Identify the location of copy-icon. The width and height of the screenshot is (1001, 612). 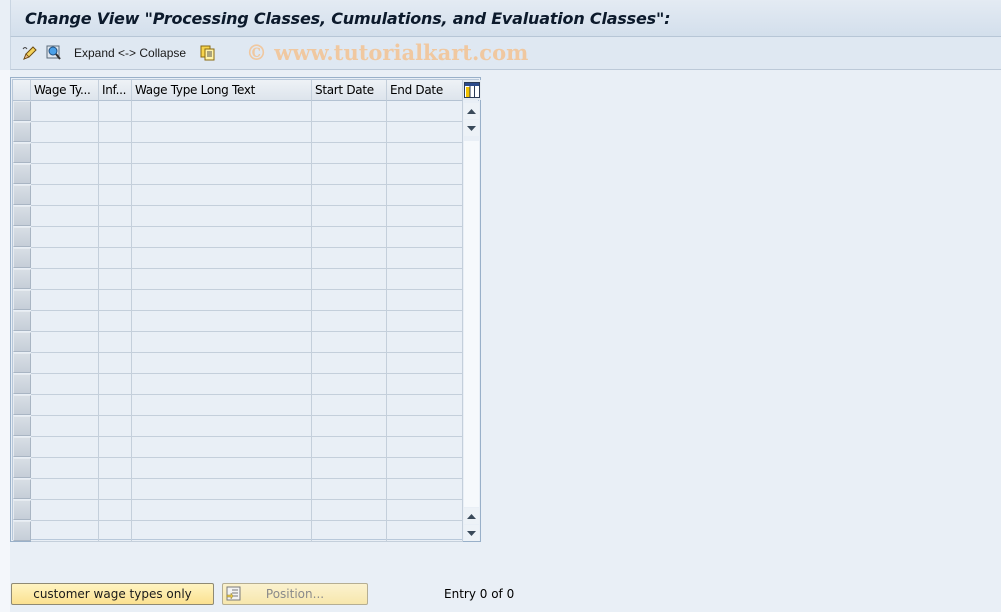
(208, 53).